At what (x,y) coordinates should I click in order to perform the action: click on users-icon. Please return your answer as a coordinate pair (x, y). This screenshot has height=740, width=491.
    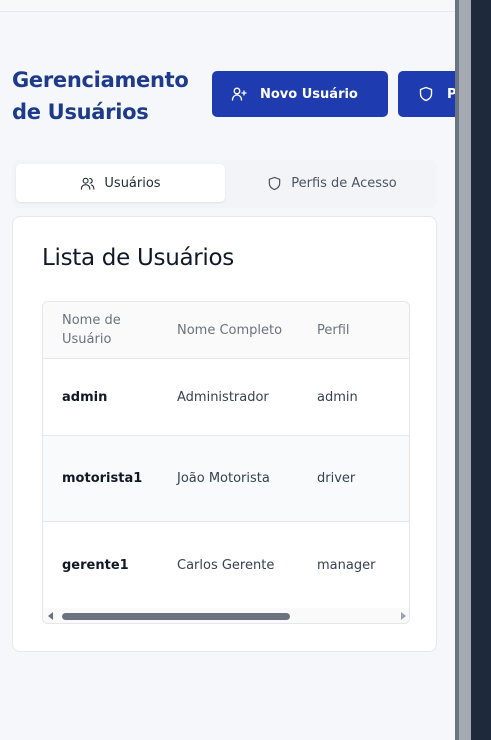
    Looking at the image, I should click on (88, 183).